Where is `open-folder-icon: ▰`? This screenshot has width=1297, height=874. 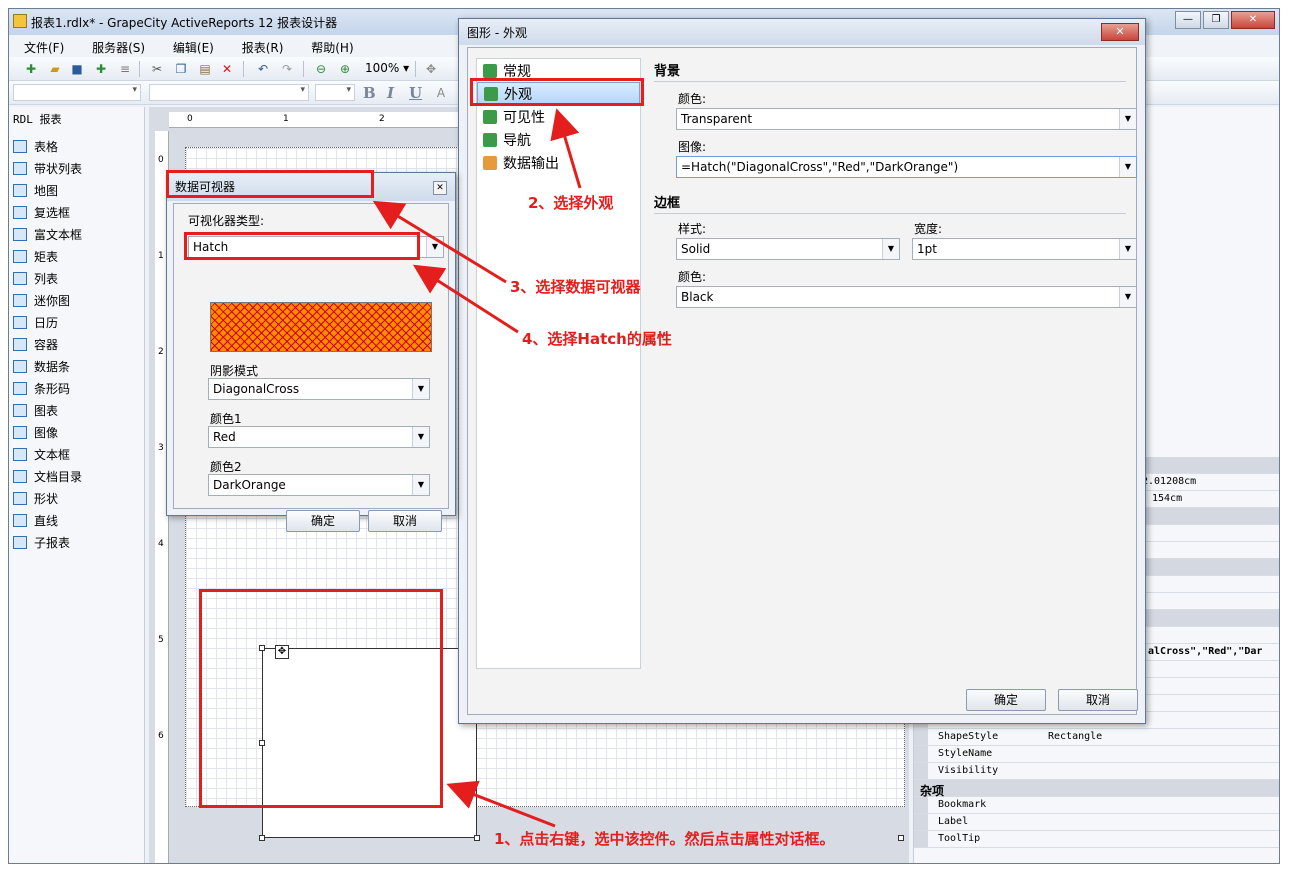 open-folder-icon: ▰ is located at coordinates (55, 69).